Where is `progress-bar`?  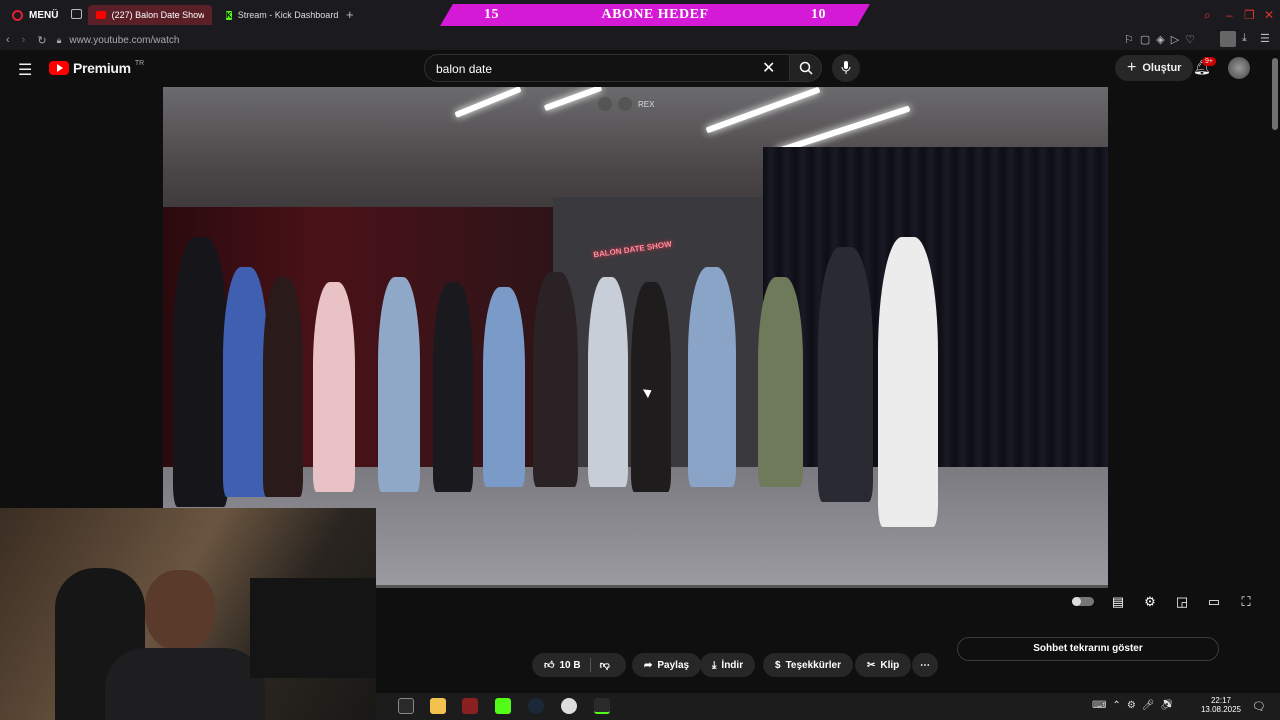 progress-bar is located at coordinates (742, 586).